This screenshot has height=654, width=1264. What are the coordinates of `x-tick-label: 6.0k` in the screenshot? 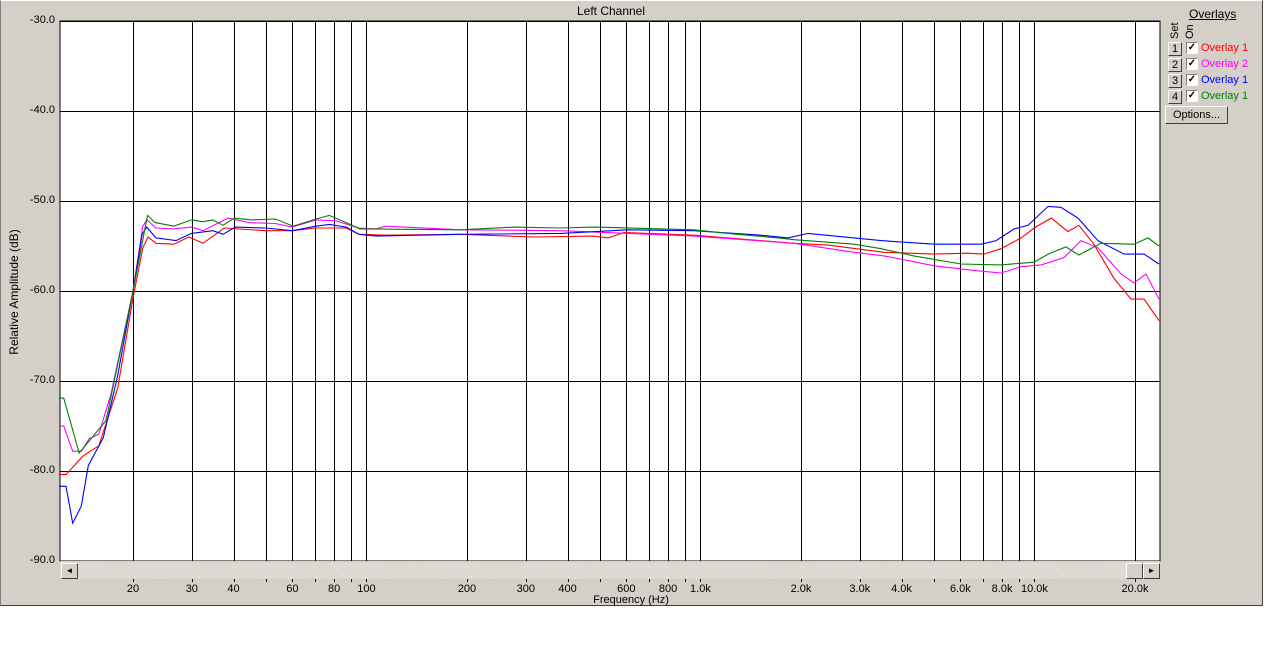 It's located at (960, 589).